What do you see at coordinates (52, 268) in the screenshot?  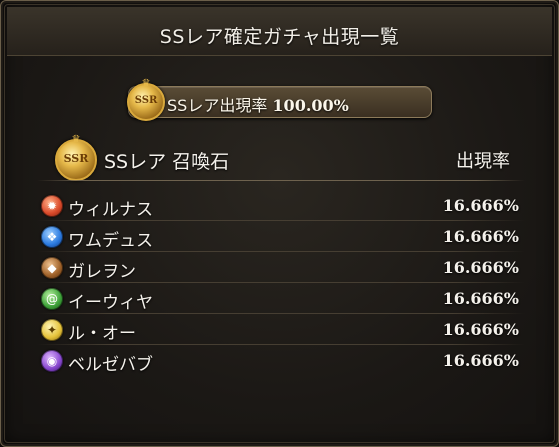 I see `earth-element-icon: ◆` at bounding box center [52, 268].